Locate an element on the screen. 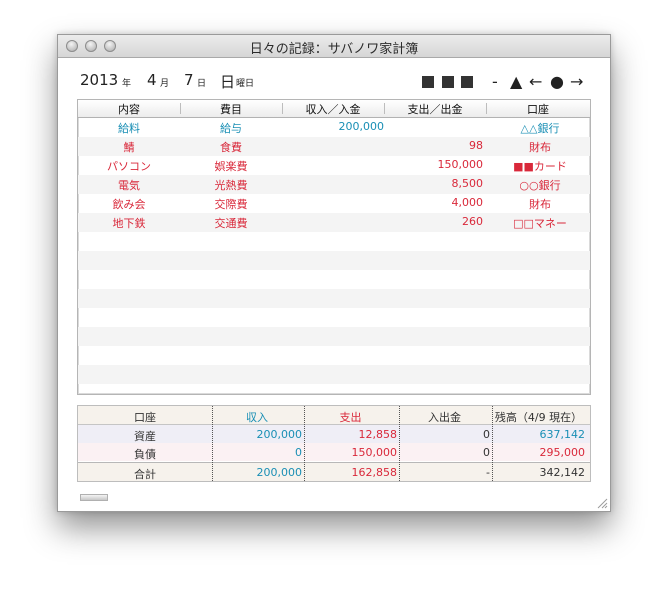 This screenshot has width=666, height=590. summary-label: 負債 is located at coordinates (145, 454).